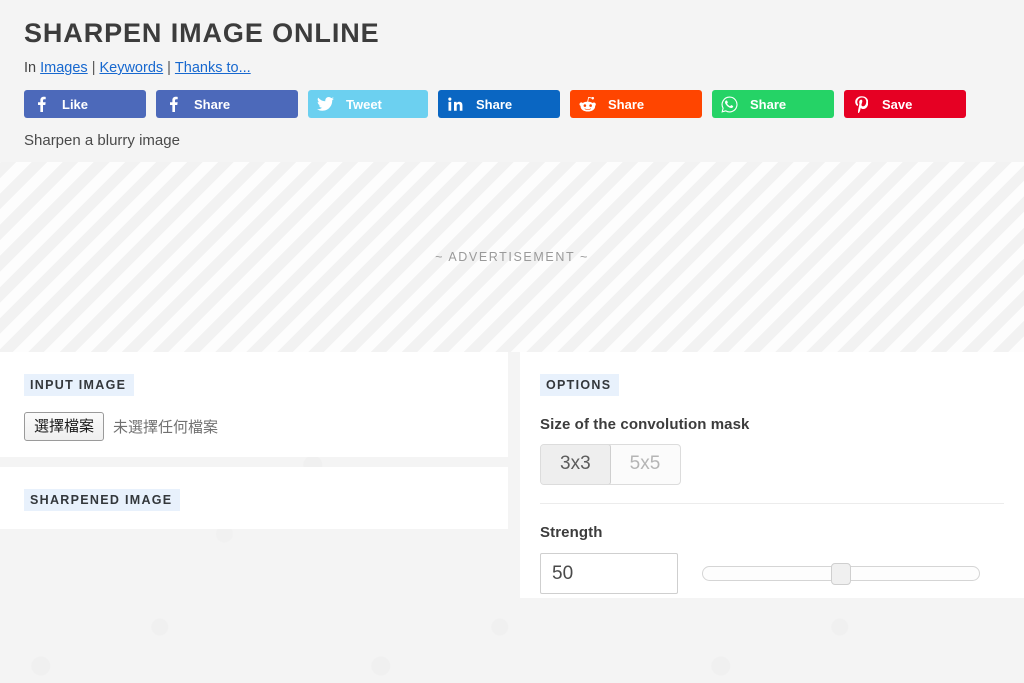  What do you see at coordinates (254, 404) in the screenshot?
I see `input-image-panel: INPUT IMAGE 選擇檔案 未選擇任何檔案` at bounding box center [254, 404].